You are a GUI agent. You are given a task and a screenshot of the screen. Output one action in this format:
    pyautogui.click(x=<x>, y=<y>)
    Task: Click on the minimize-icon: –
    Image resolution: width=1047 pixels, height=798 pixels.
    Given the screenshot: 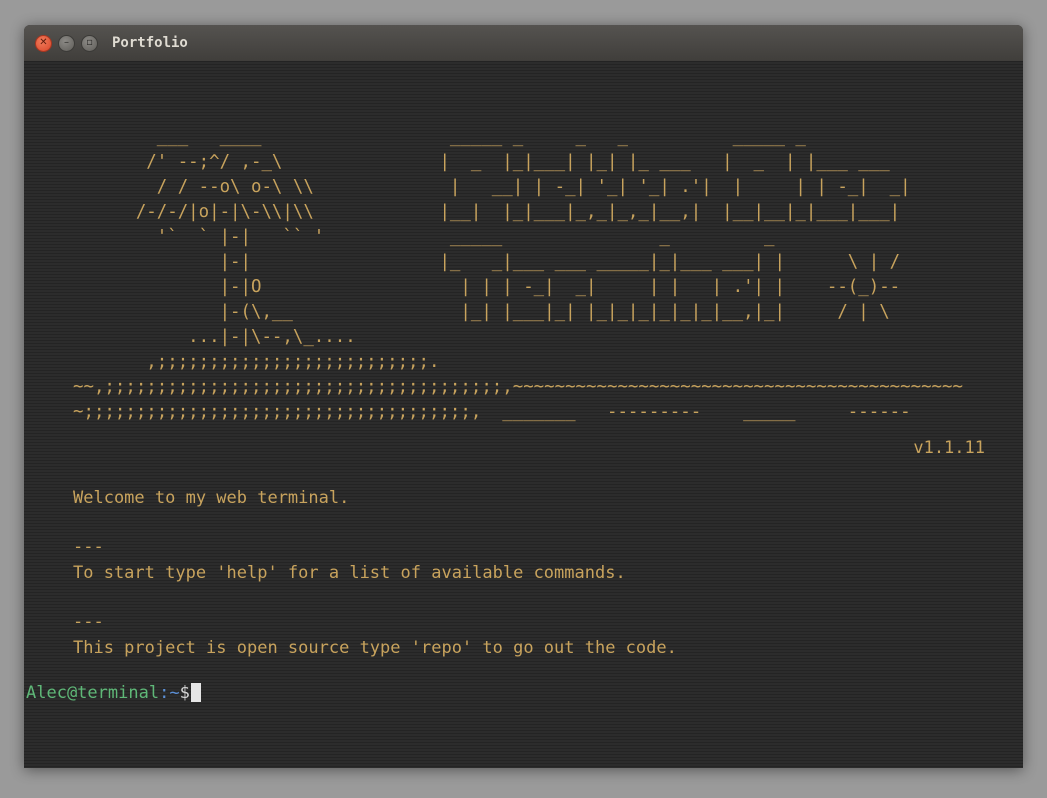 What is the action you would take?
    pyautogui.click(x=66, y=42)
    